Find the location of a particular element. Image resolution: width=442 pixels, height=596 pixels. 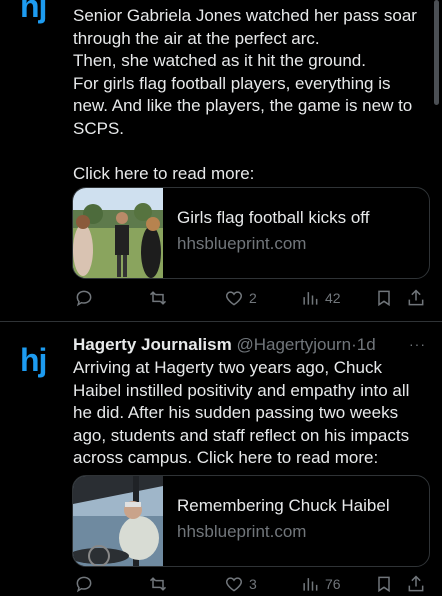

more-options-icon: ··· is located at coordinates (417, 344).